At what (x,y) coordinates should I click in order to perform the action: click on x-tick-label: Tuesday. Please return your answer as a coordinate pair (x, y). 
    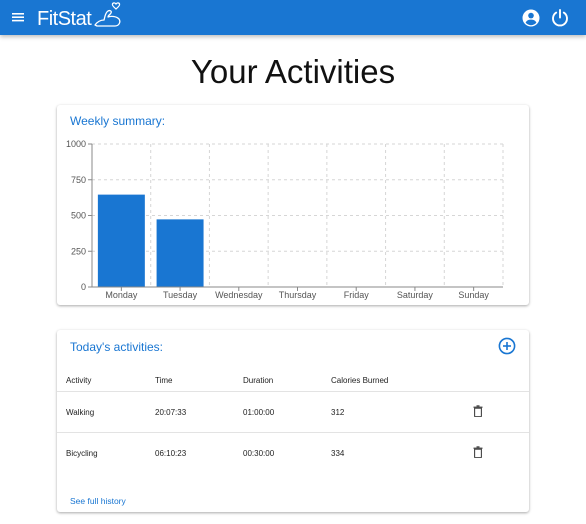
    Looking at the image, I should click on (180, 295).